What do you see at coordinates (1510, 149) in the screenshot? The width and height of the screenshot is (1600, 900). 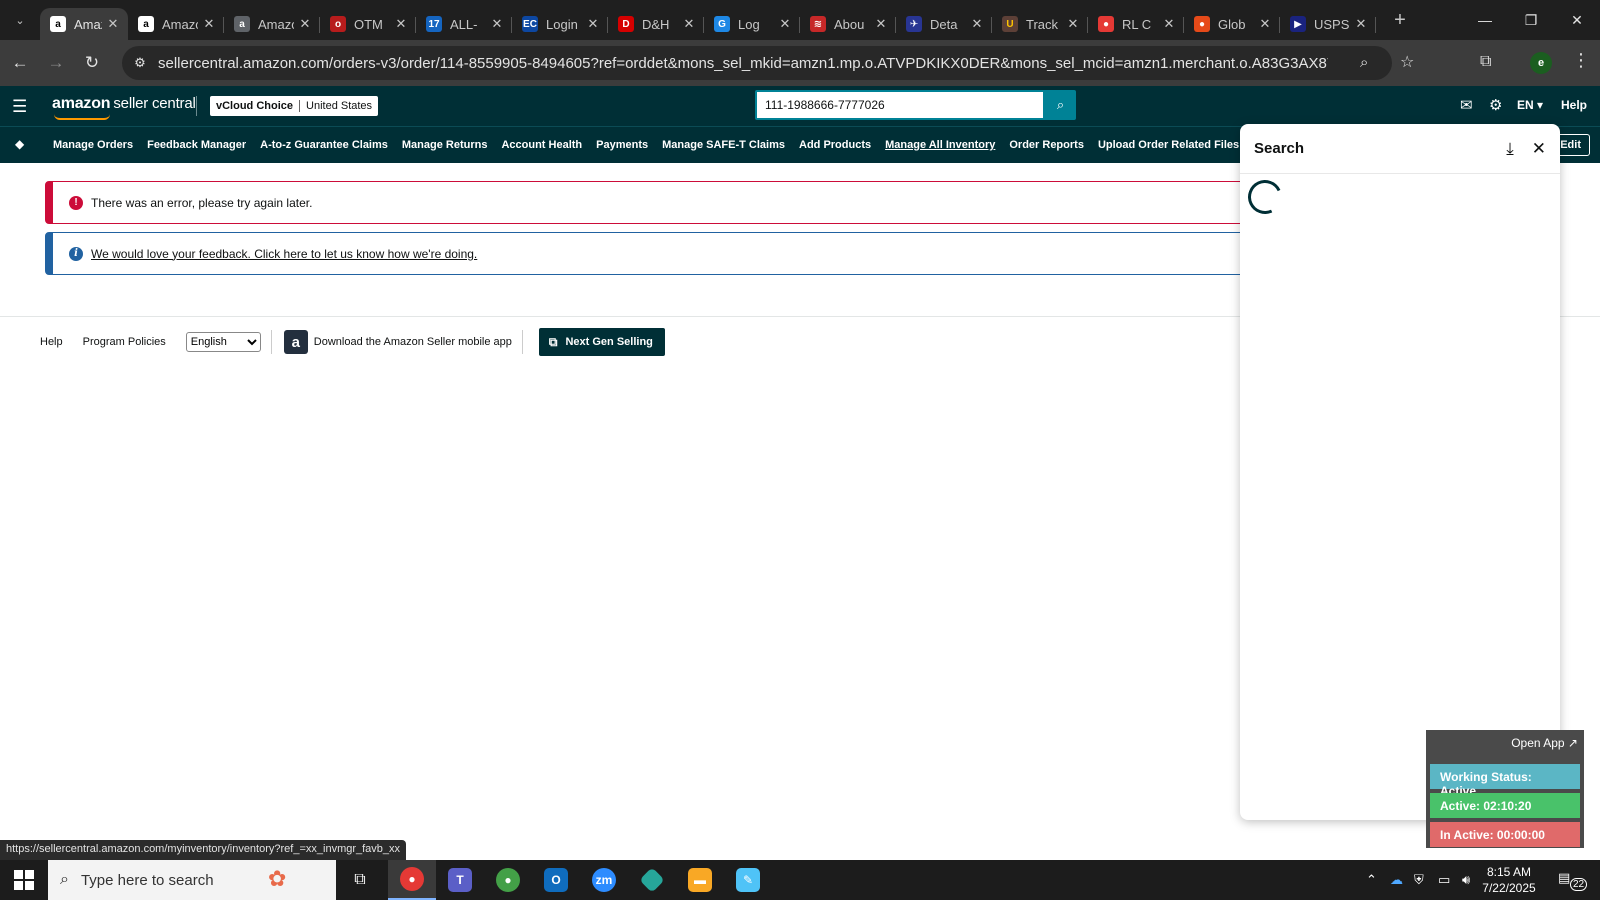 I see `minimize-panel-icon: ⤓` at bounding box center [1510, 149].